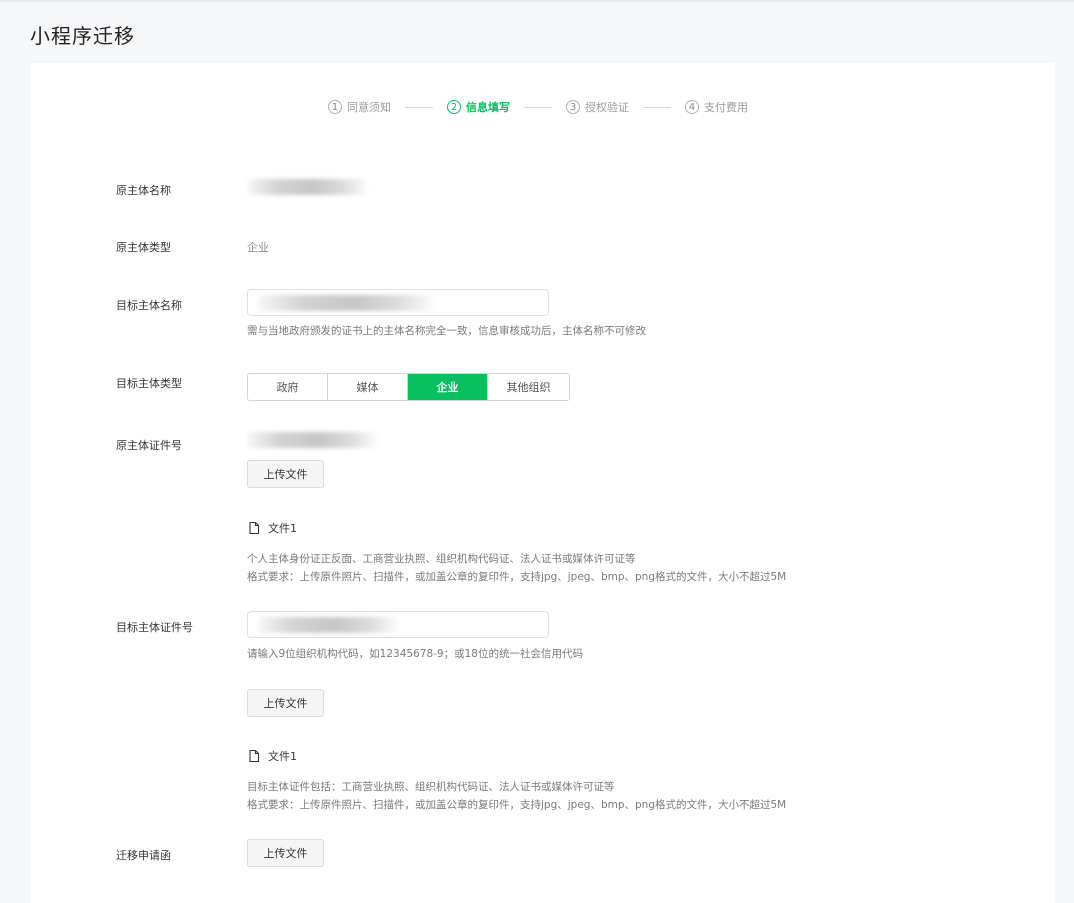 Image resolution: width=1074 pixels, height=903 pixels. I want to click on orig-cert-file: 文件1, so click(272, 528).